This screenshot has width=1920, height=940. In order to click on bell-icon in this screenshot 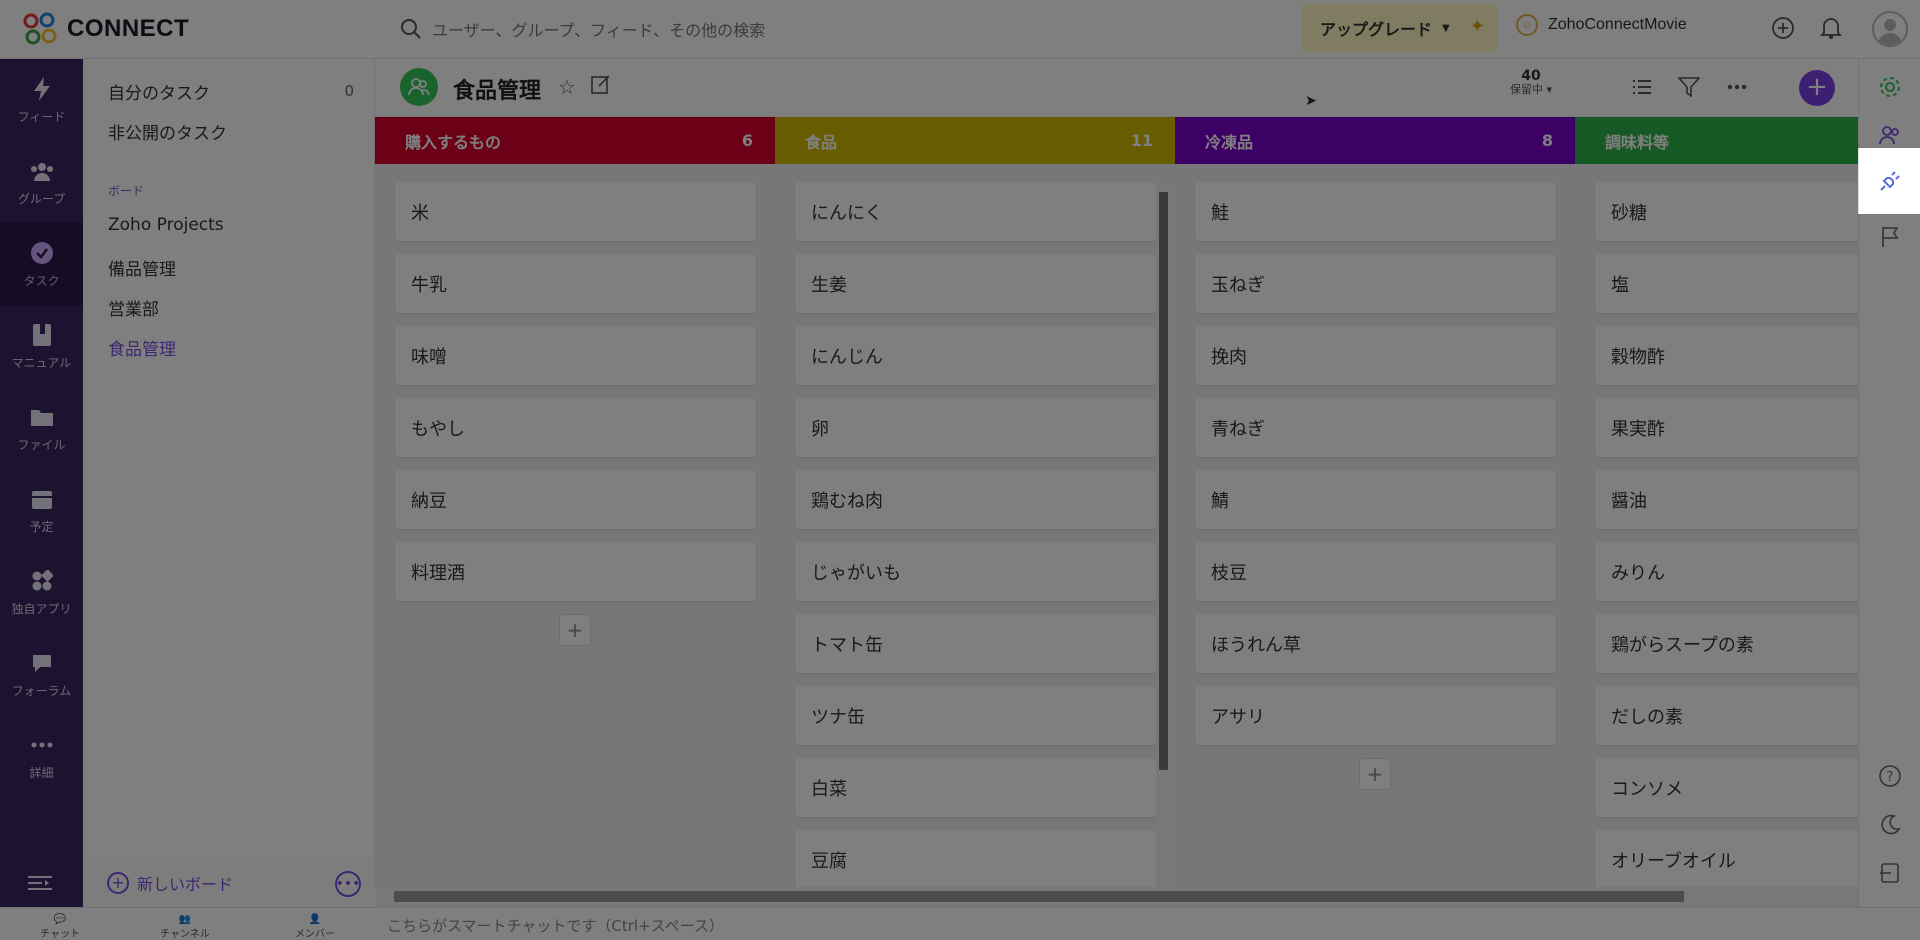, I will do `click(1831, 28)`.